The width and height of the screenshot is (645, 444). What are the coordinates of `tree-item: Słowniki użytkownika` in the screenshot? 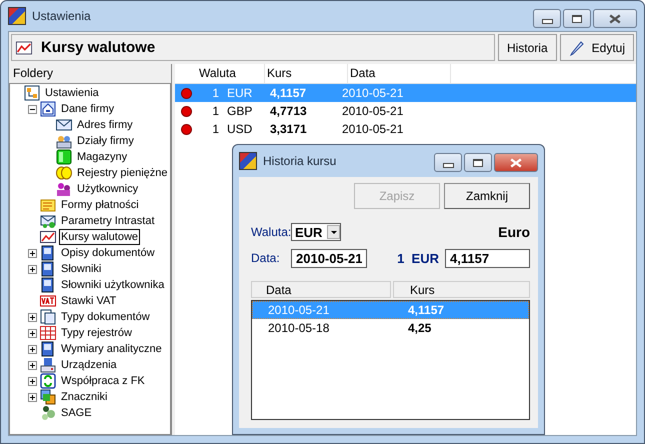 It's located at (112, 285).